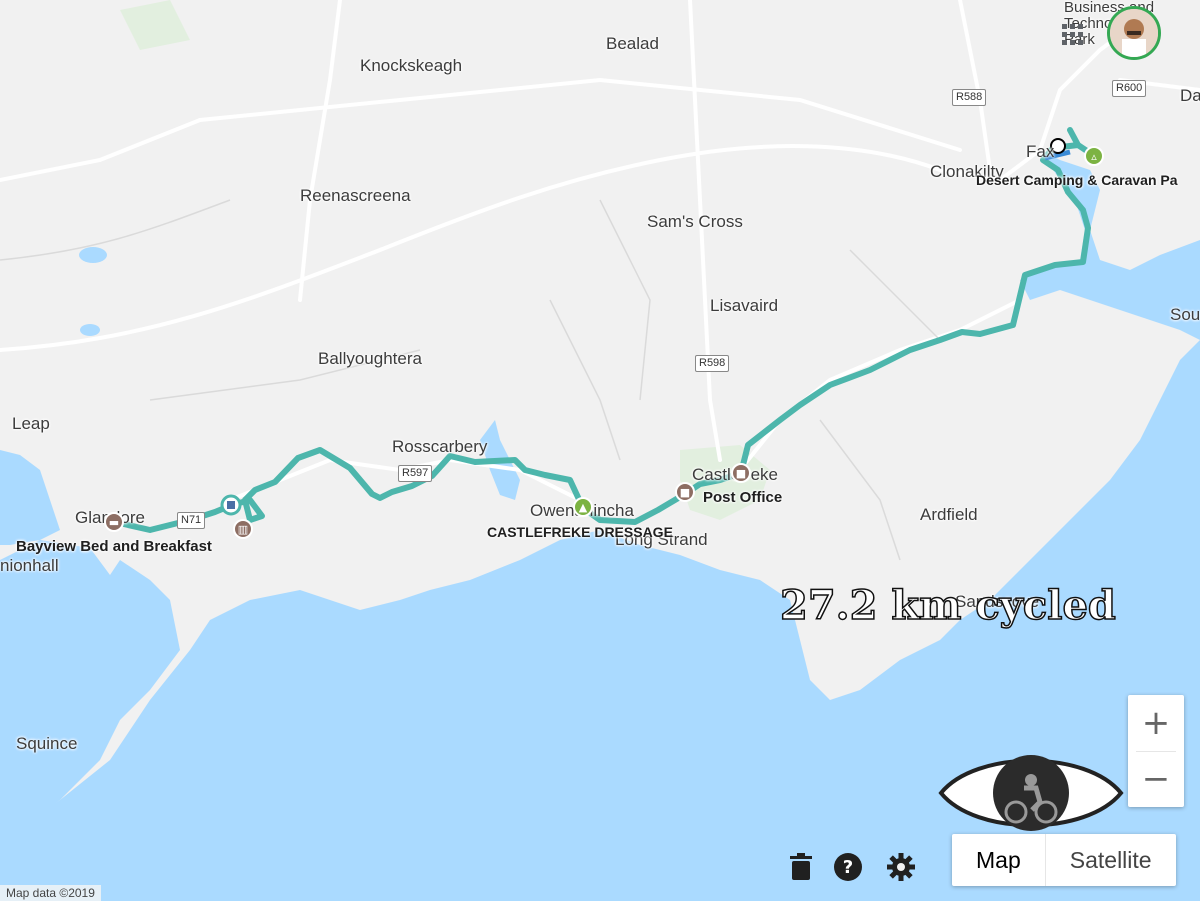 This screenshot has height=901, width=1200. I want to click on avatar, so click(1134, 33).